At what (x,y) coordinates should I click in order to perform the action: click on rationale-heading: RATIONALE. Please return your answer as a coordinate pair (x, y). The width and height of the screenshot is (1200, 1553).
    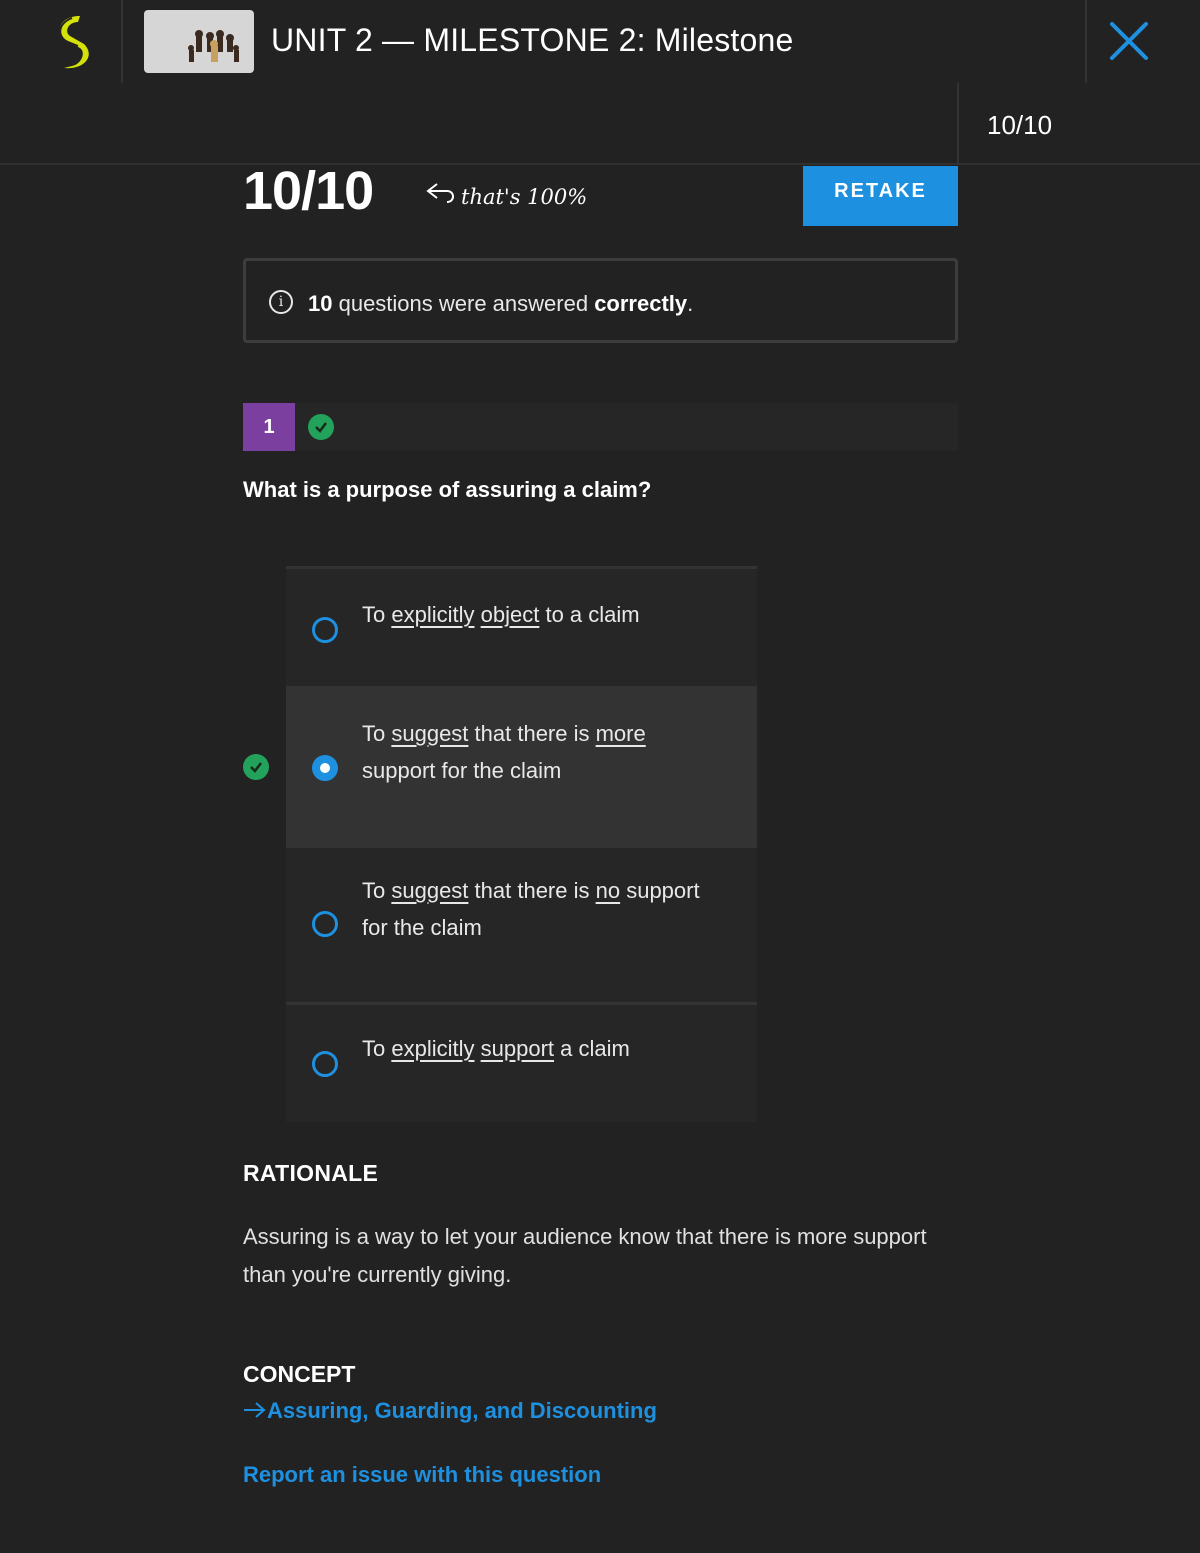
    Looking at the image, I should click on (311, 1173).